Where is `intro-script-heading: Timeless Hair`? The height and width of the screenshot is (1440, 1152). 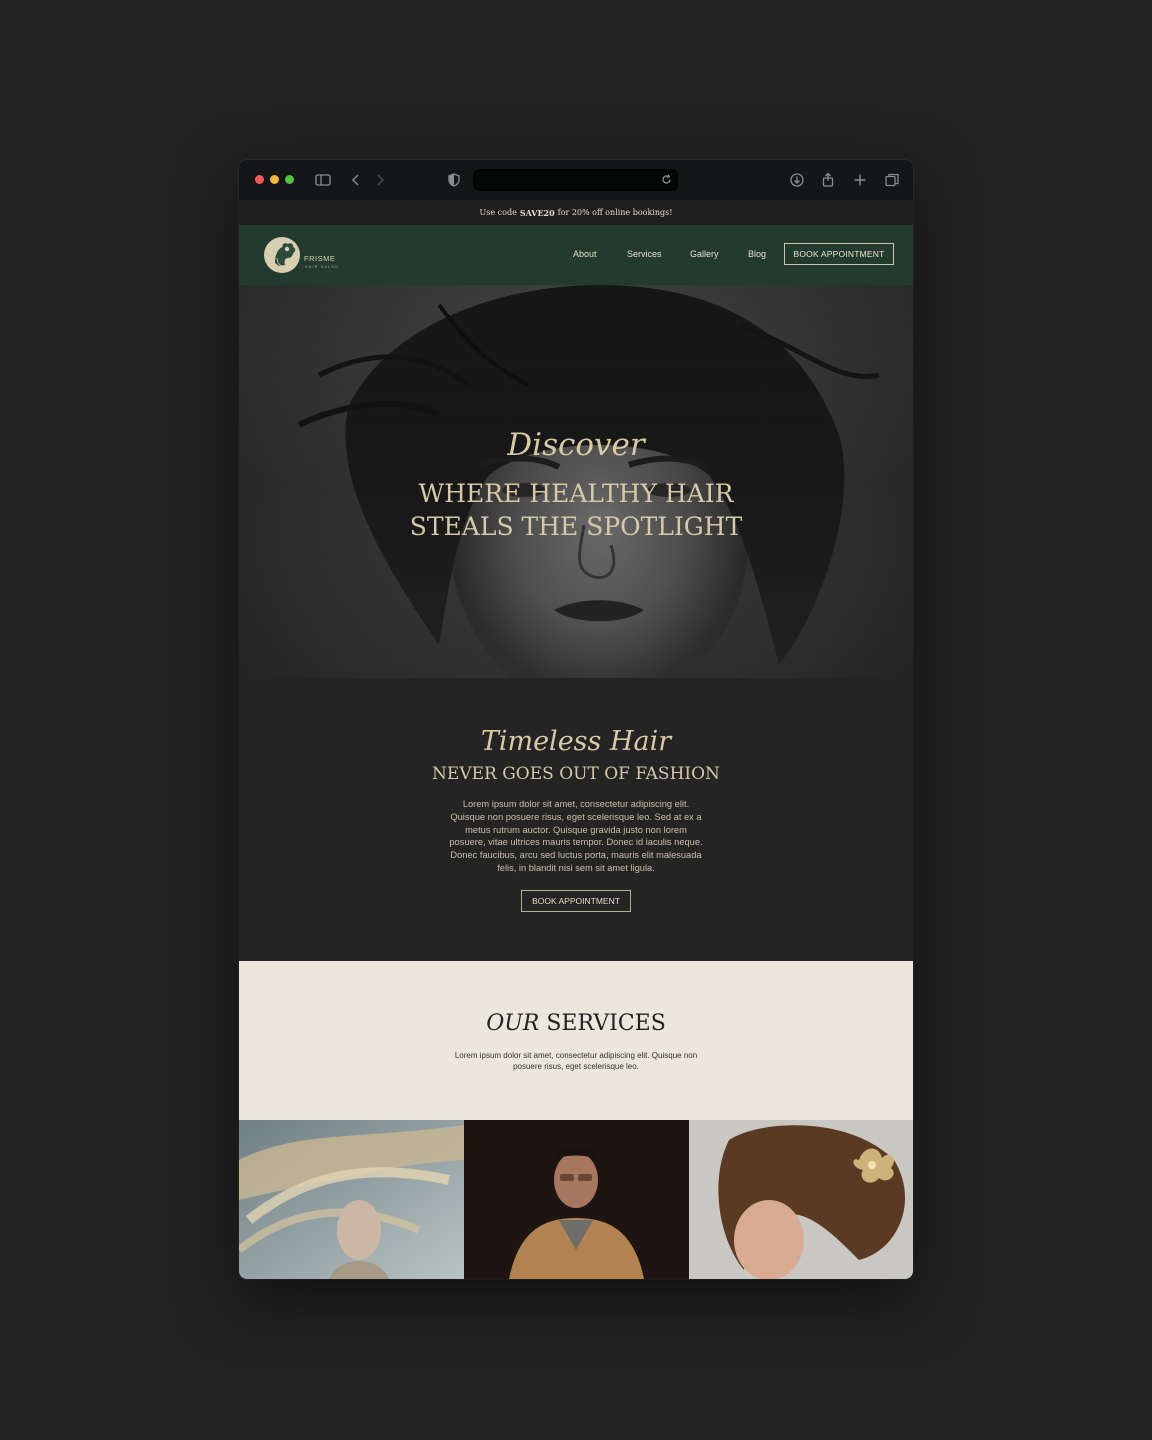
intro-script-heading: Timeless Hair is located at coordinates (576, 741).